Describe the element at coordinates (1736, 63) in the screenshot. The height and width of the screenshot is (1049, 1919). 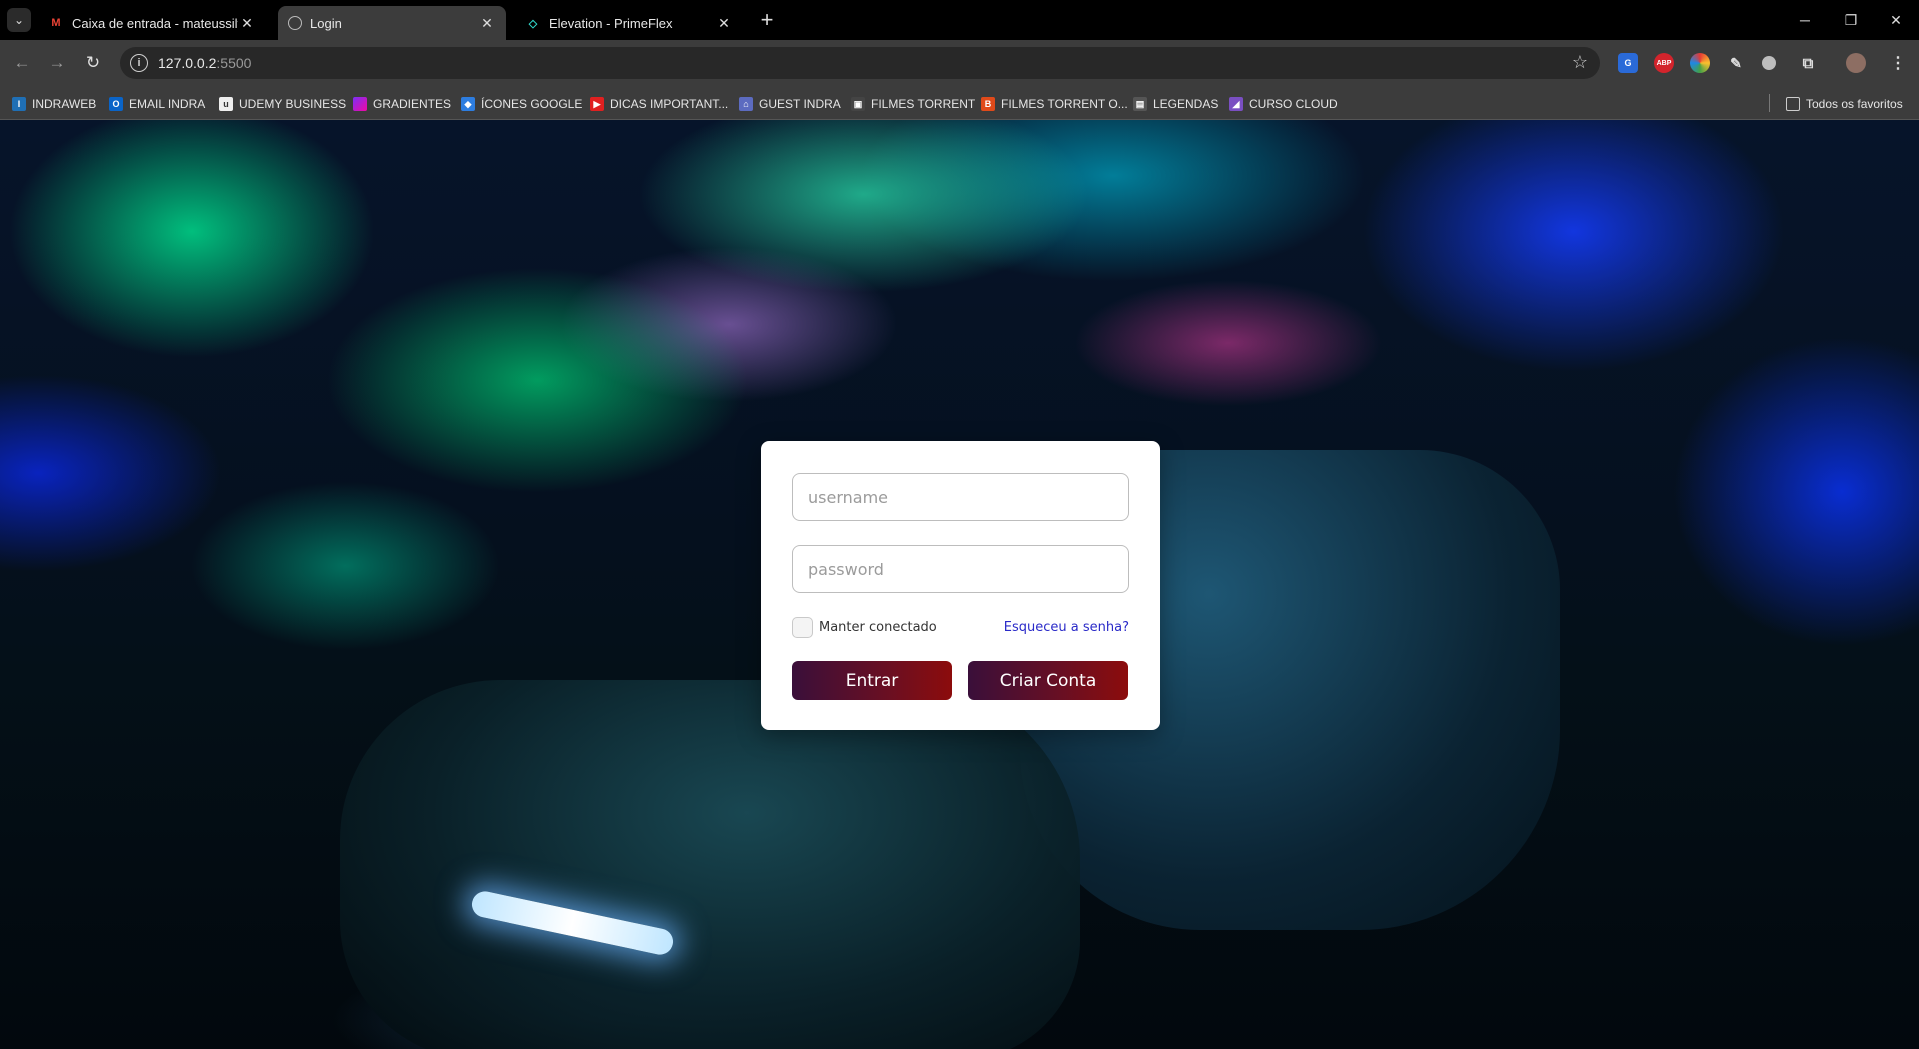
I see `eyedropper-extension-icon: ✎` at that location.